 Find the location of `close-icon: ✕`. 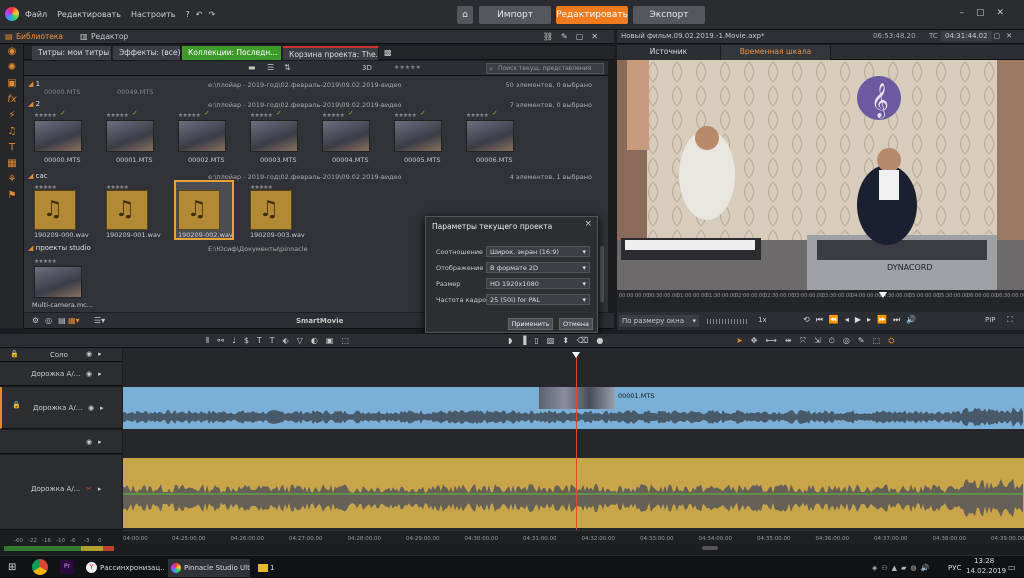

close-icon: ✕ is located at coordinates (1006, 13).